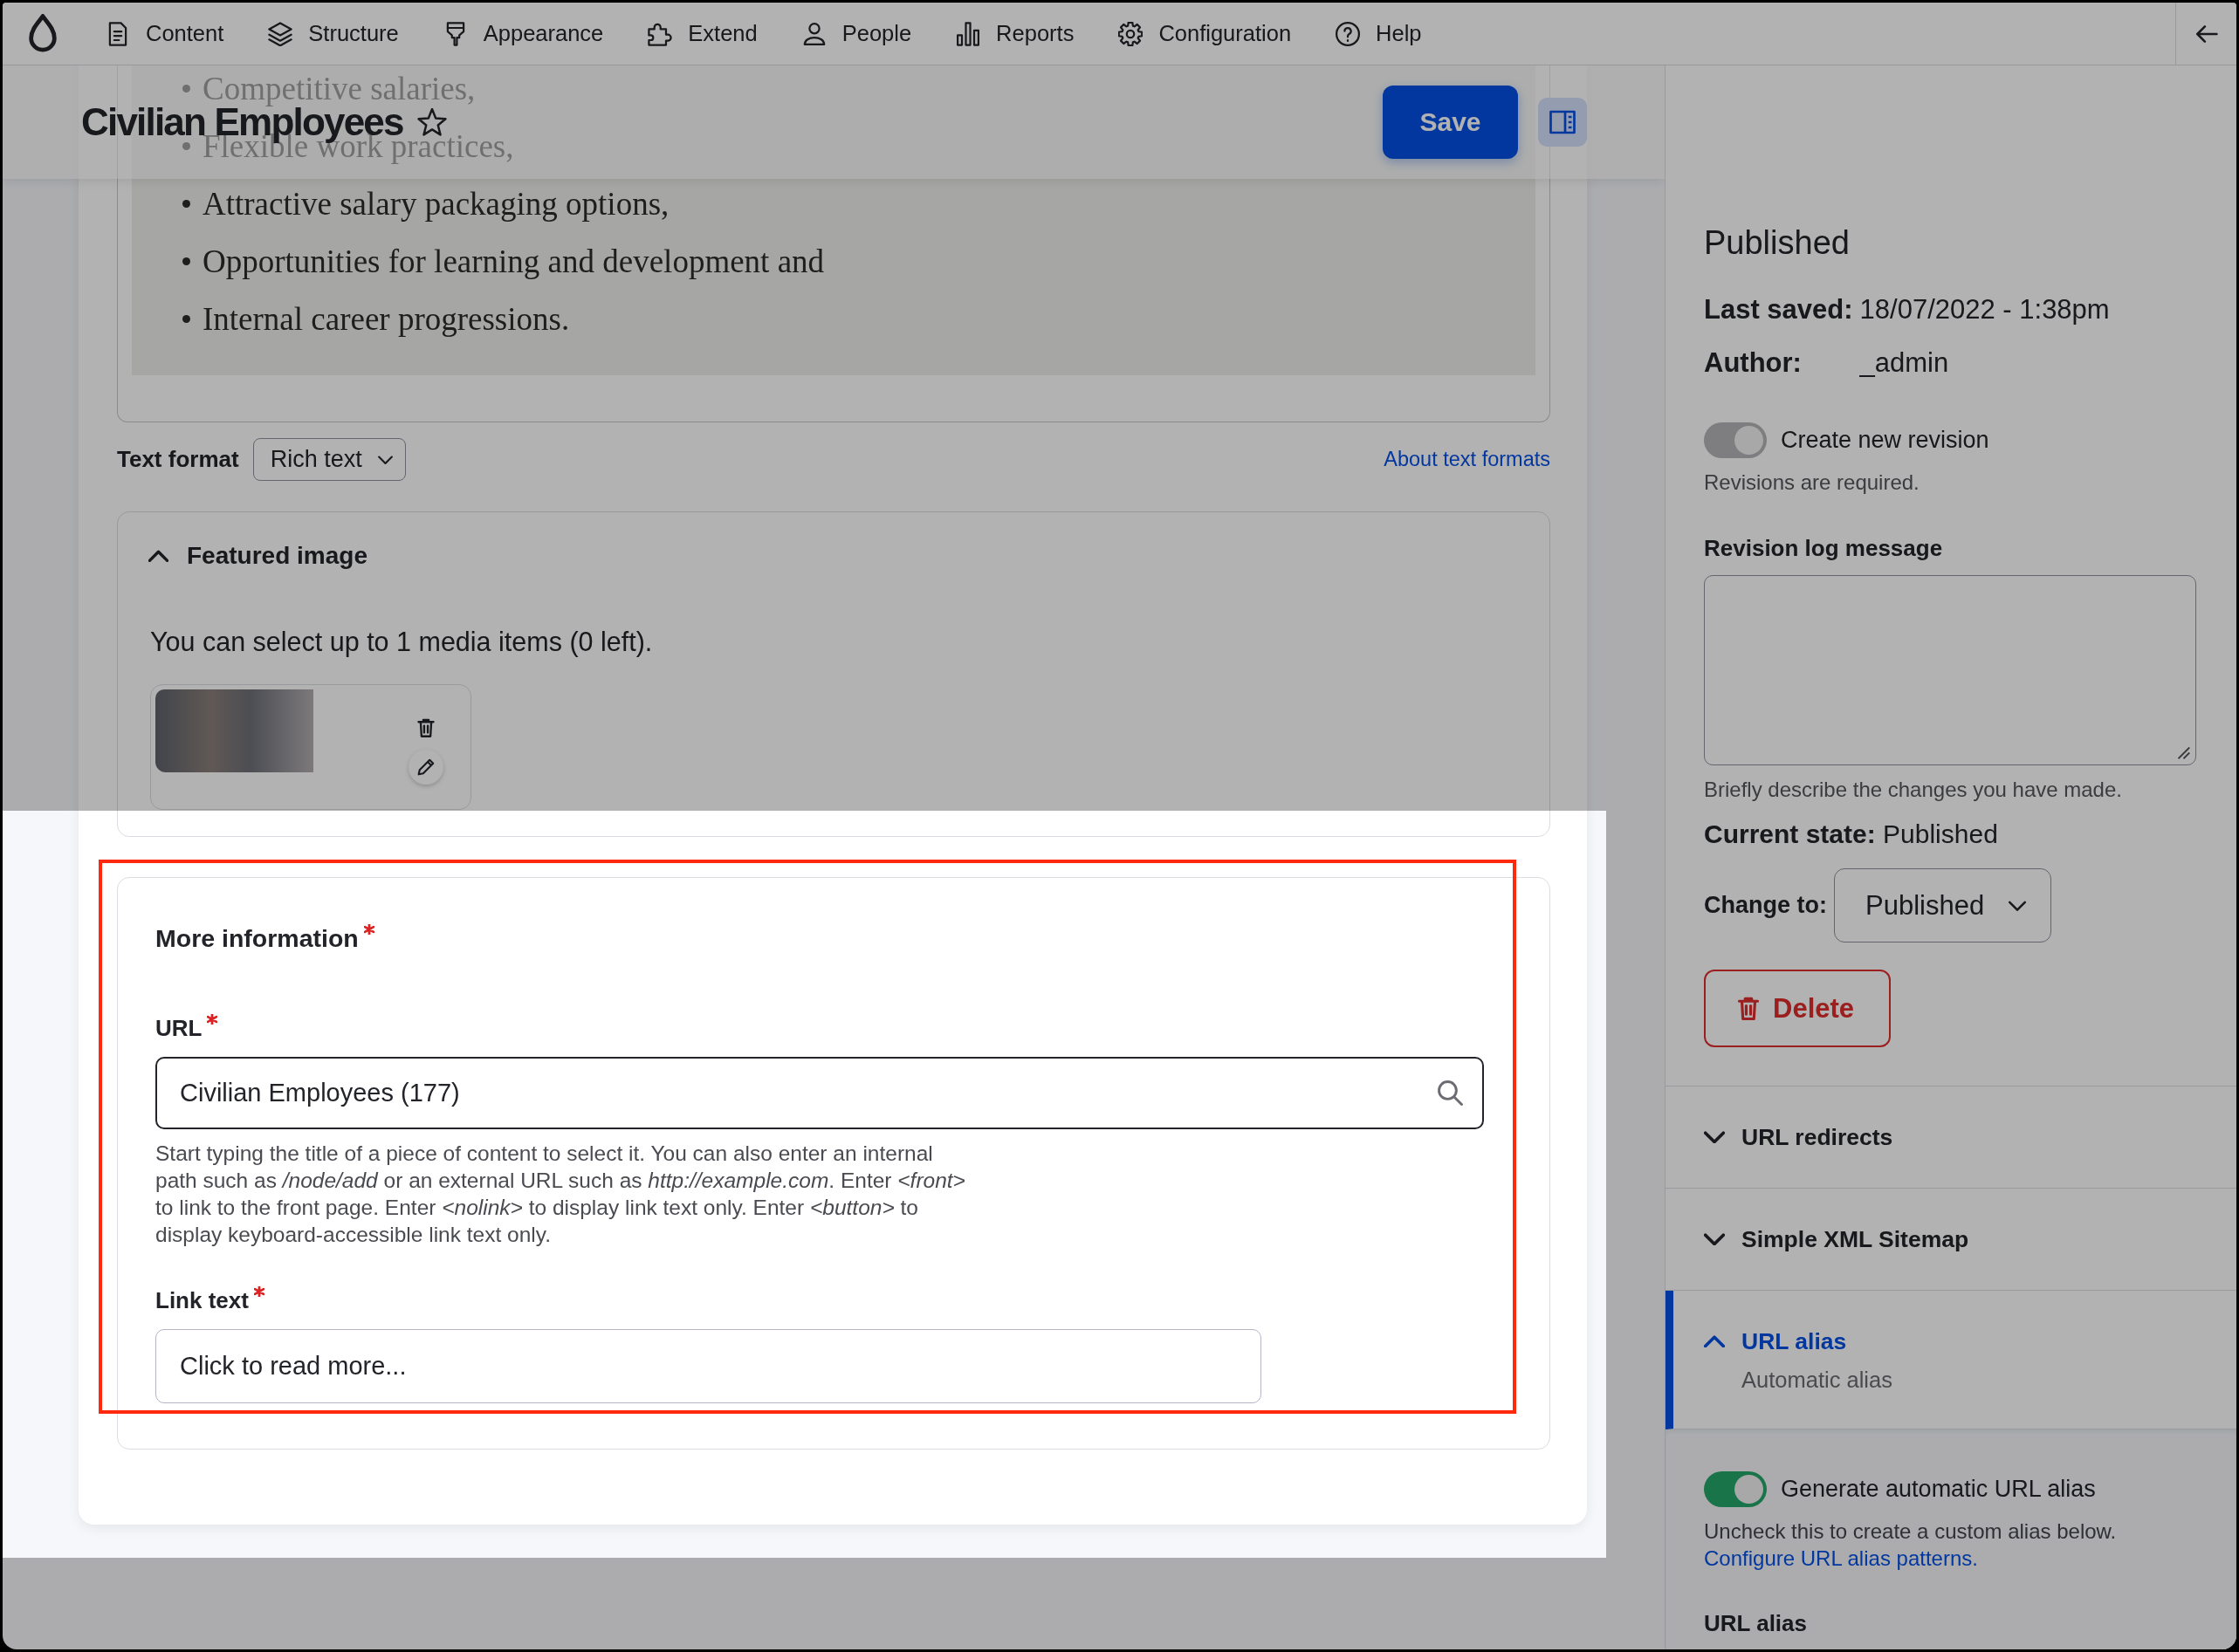 Image resolution: width=2239 pixels, height=1652 pixels. What do you see at coordinates (1885, 440) in the screenshot?
I see `toggle-label: Create new revision` at bounding box center [1885, 440].